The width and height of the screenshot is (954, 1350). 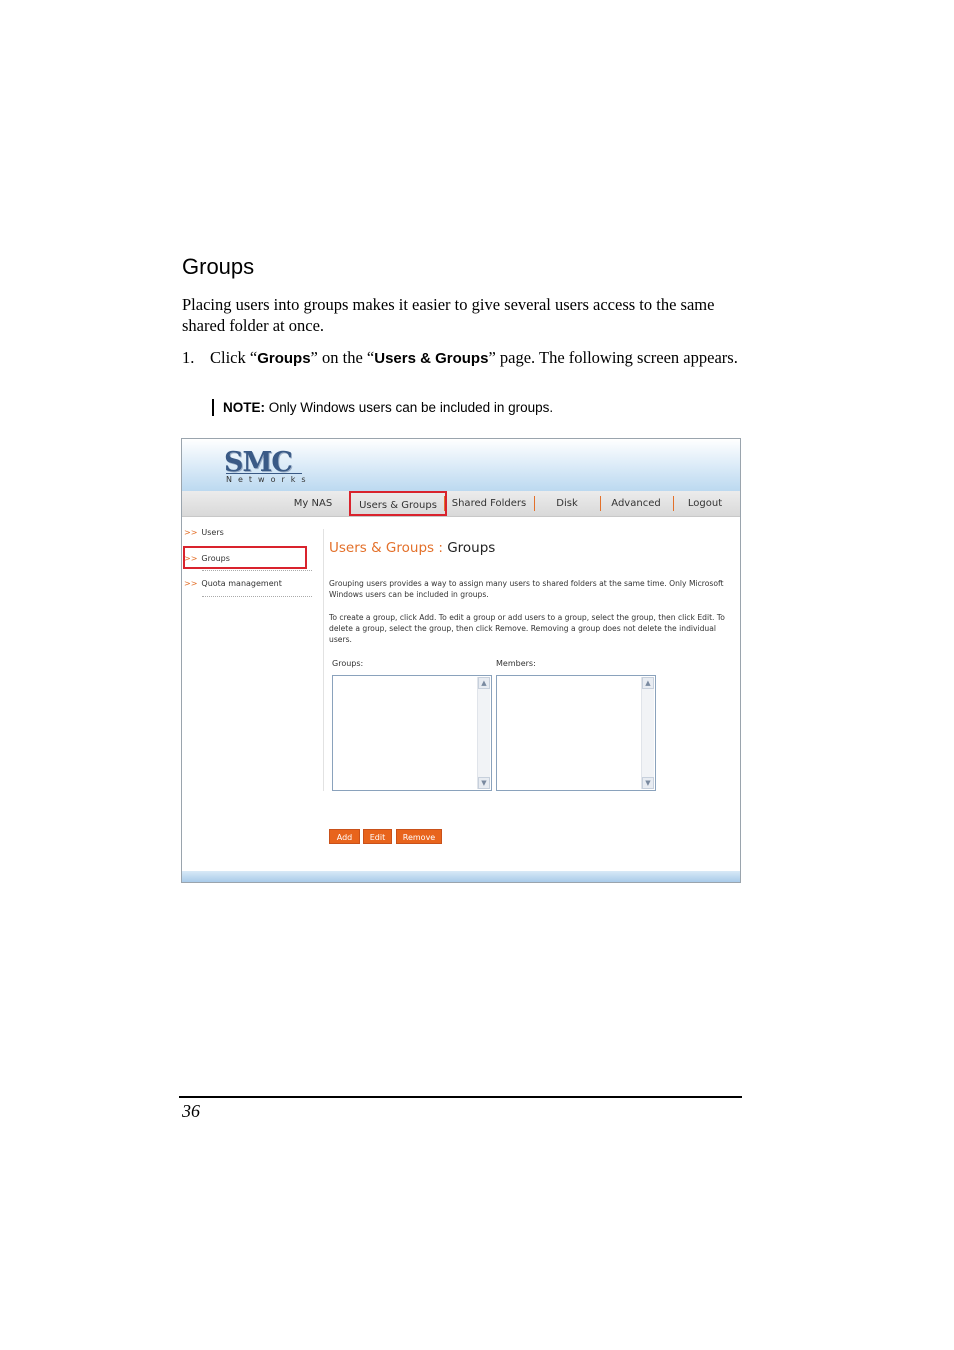 What do you see at coordinates (323, 660) in the screenshot?
I see `column-divider` at bounding box center [323, 660].